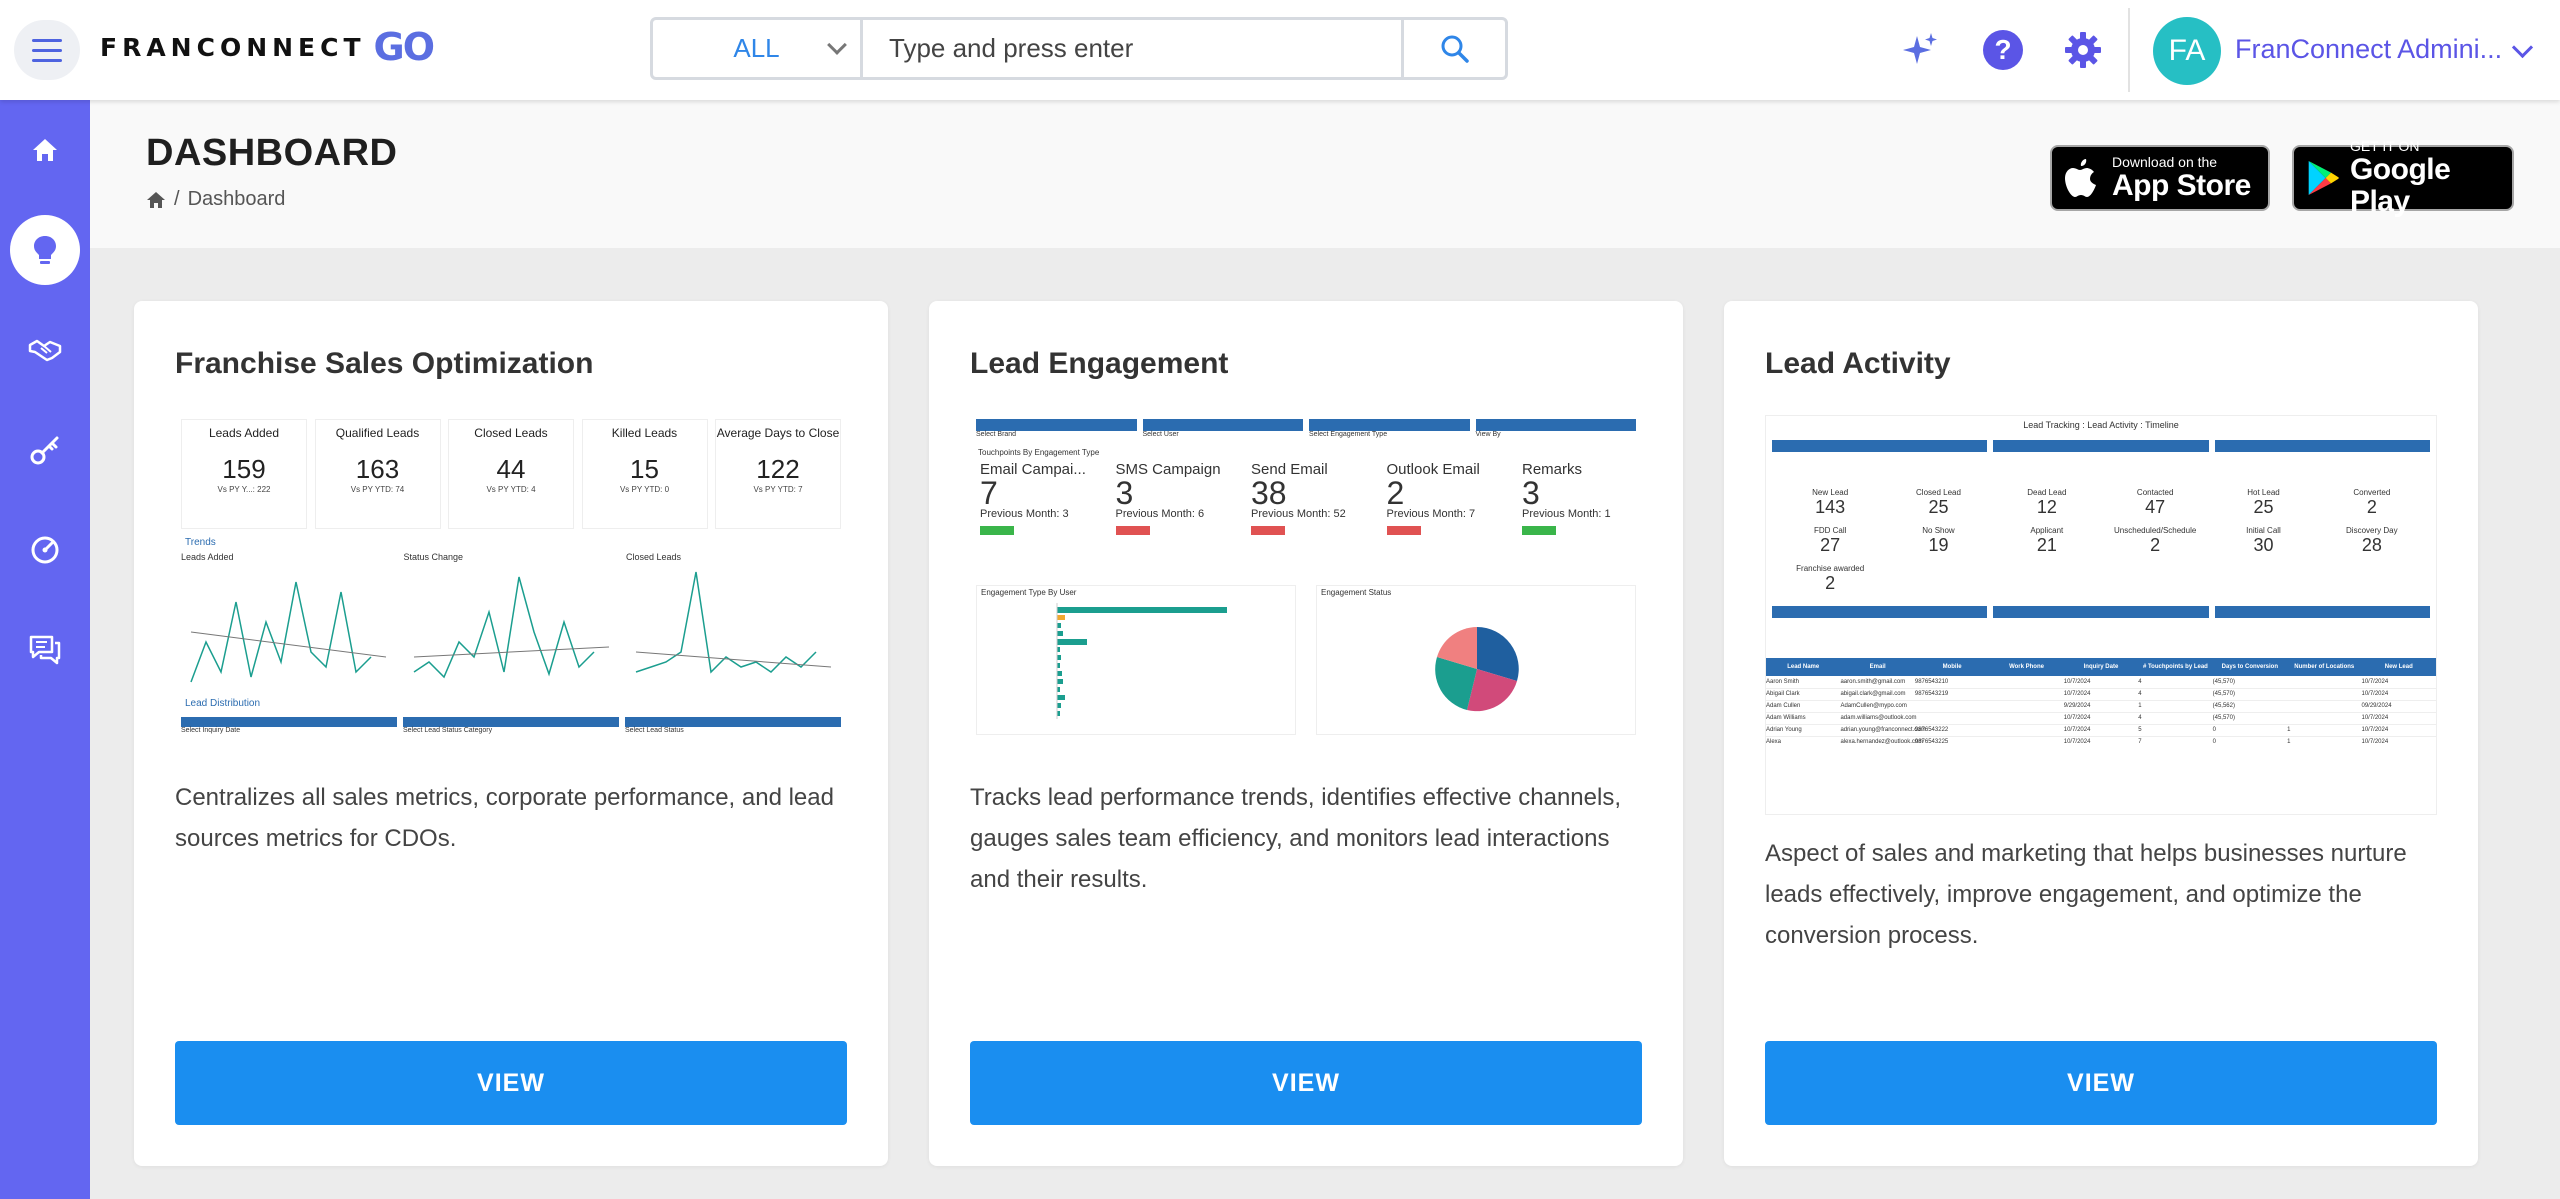 The height and width of the screenshot is (1199, 2560). I want to click on search-category-select: ALL, so click(758, 48).